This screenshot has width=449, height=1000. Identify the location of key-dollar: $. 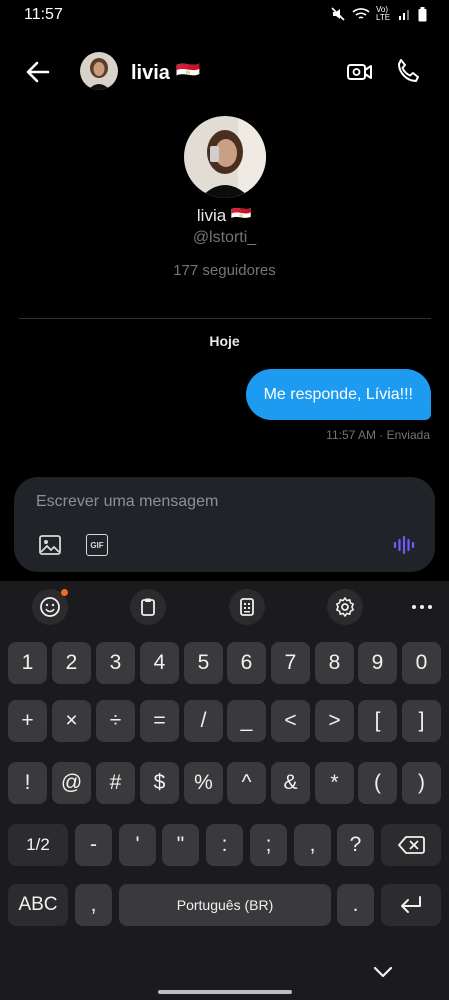
(159, 783).